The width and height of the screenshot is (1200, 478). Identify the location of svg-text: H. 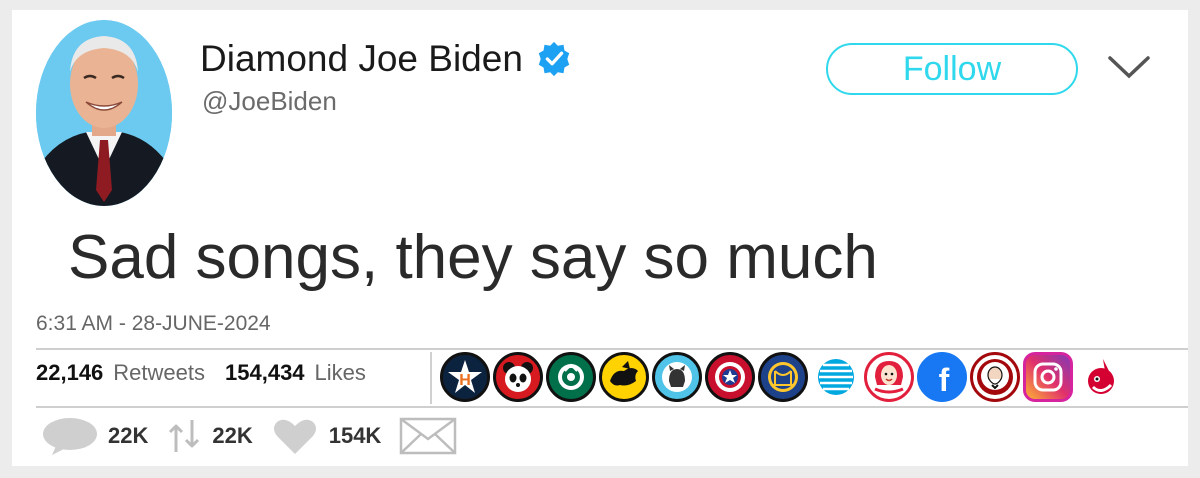
(465, 380).